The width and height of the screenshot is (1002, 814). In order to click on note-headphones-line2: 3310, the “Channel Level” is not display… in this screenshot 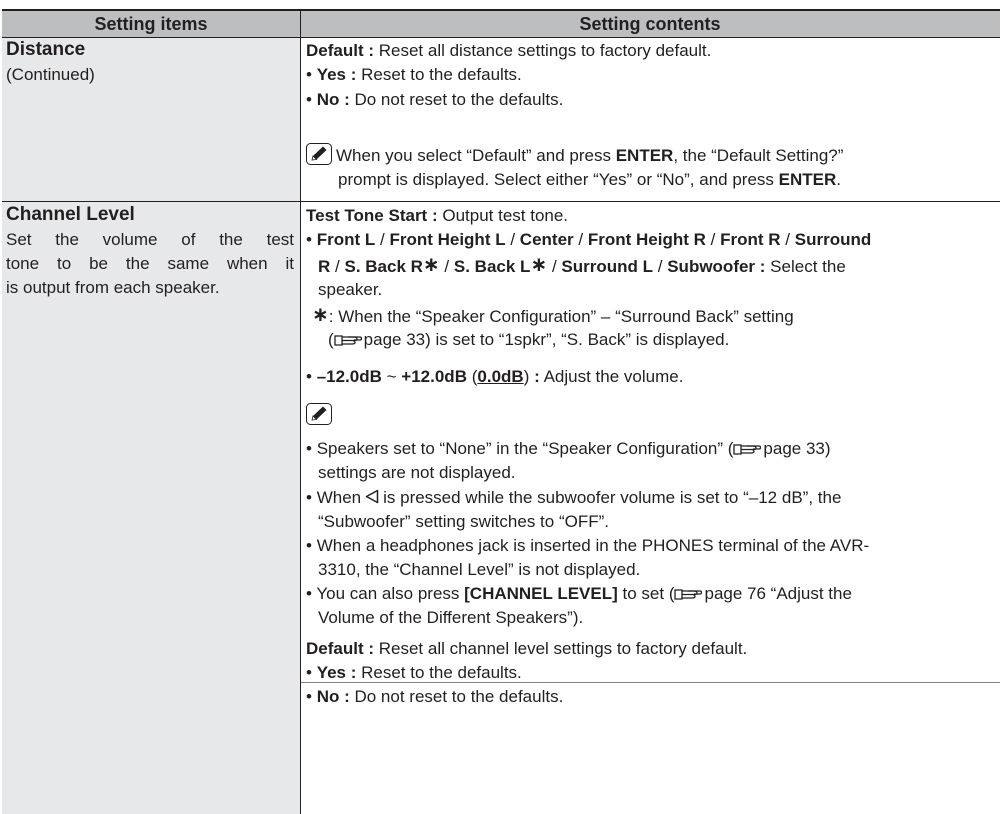, I will do `click(479, 569)`.